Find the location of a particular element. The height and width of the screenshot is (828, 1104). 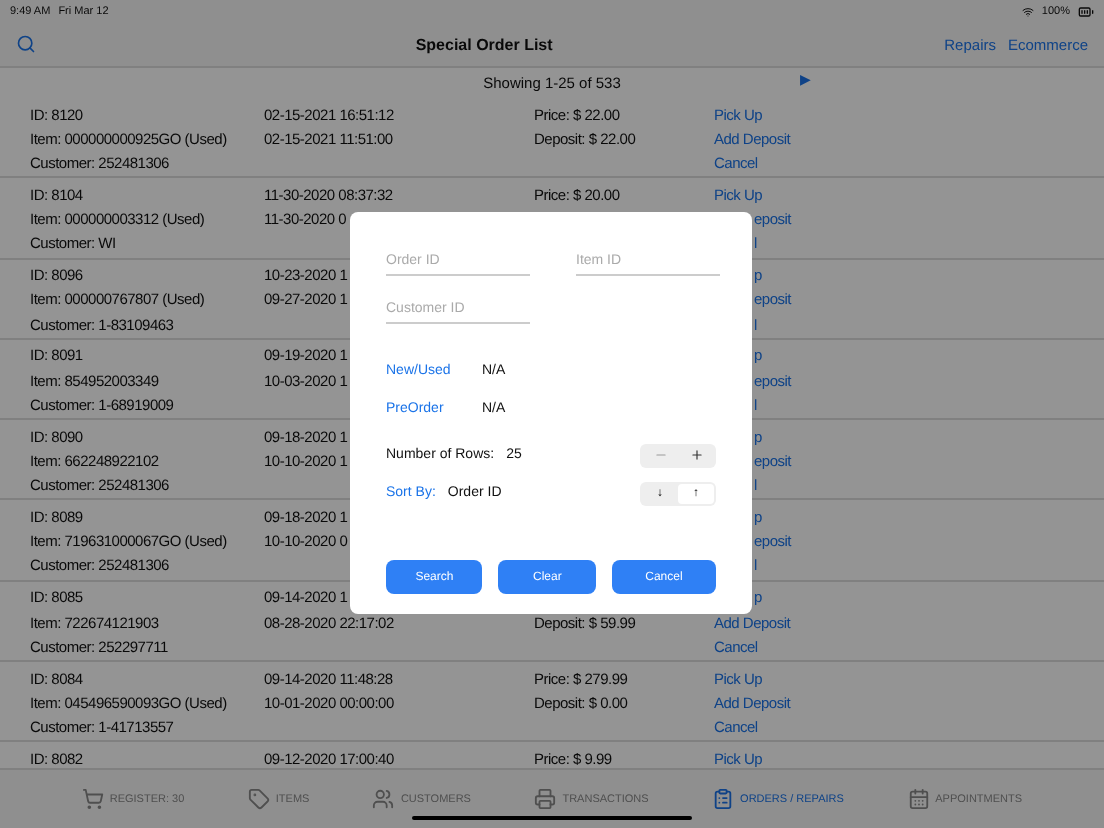

rows-stepper is located at coordinates (678, 455).